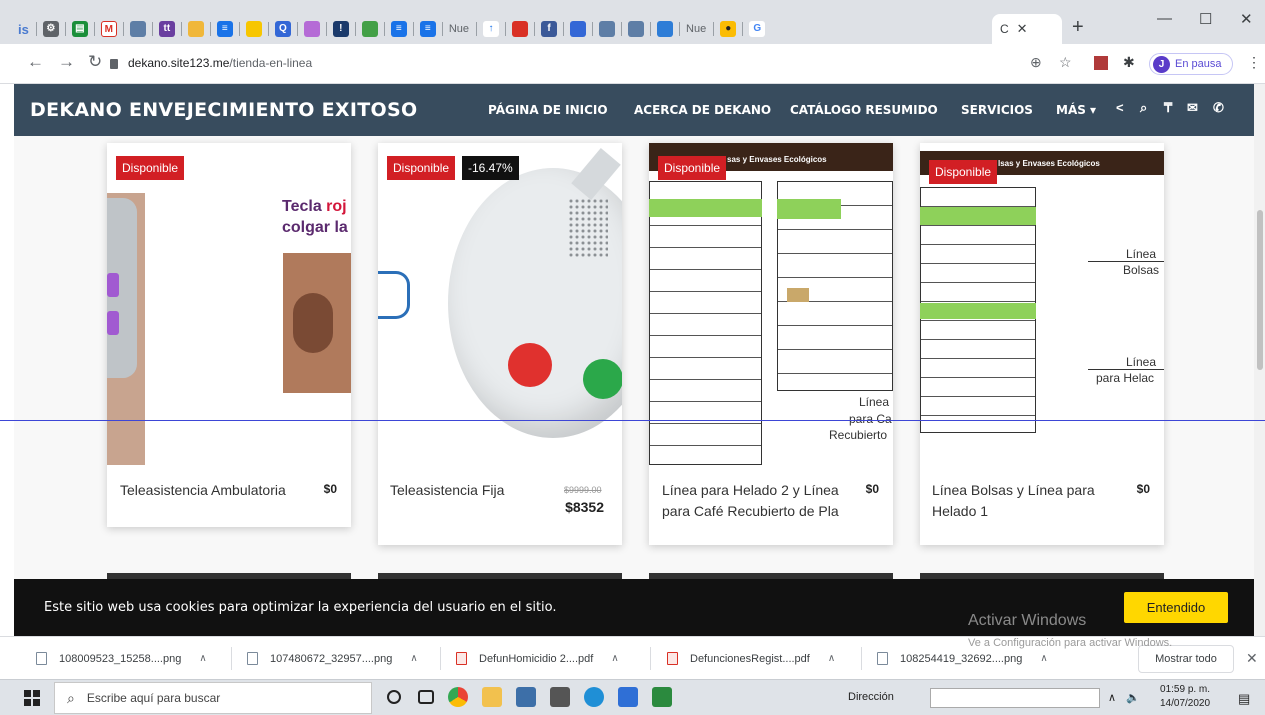 This screenshot has width=1265, height=715. Describe the element at coordinates (1015, 698) in the screenshot. I see `address-toolbar-input` at that location.